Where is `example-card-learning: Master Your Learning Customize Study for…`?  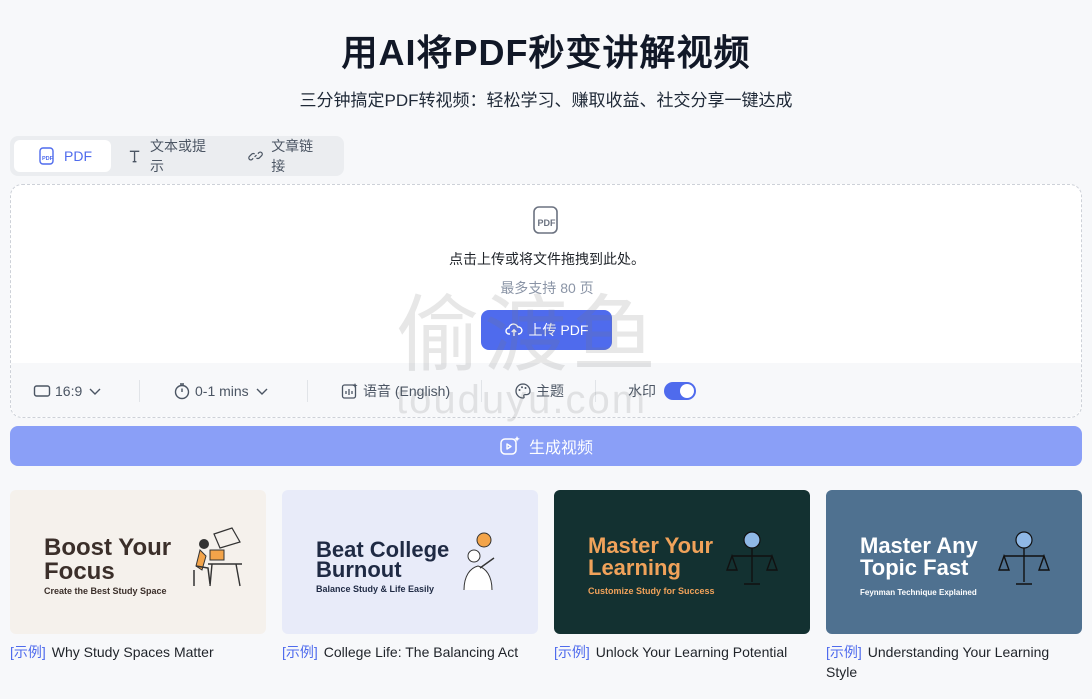
example-card-learning: Master Your Learning Customize Study for… is located at coordinates (682, 562).